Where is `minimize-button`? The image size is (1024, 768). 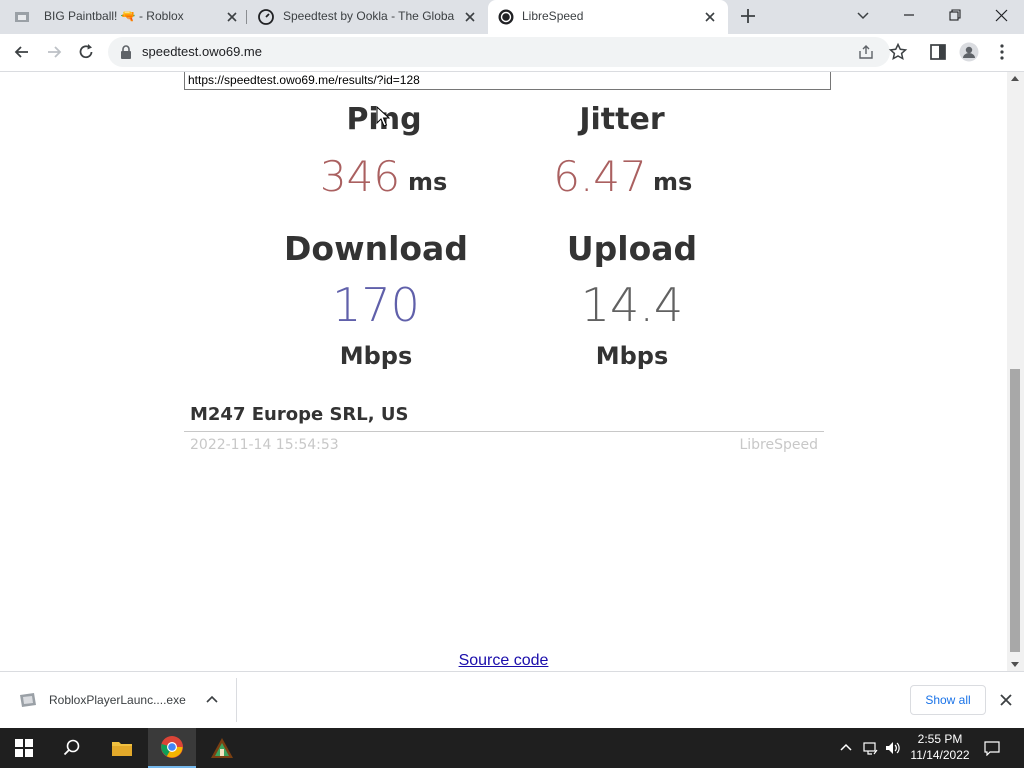
minimize-button is located at coordinates (909, 15).